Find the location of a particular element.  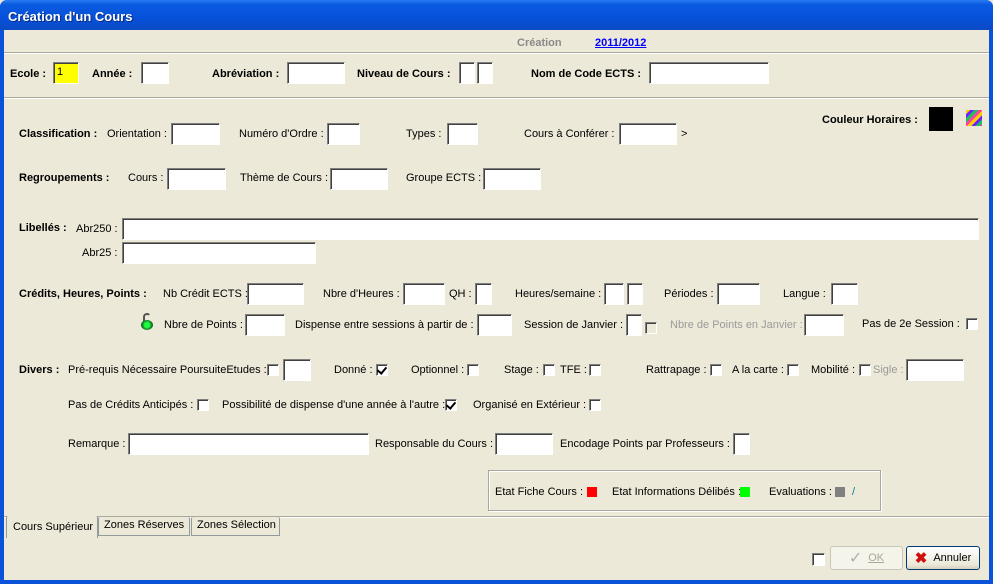

abr25-input is located at coordinates (219, 253).